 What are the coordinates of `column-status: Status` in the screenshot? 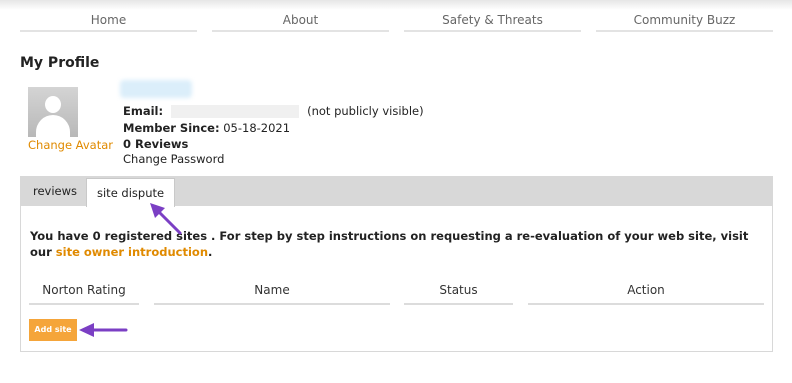 It's located at (458, 294).